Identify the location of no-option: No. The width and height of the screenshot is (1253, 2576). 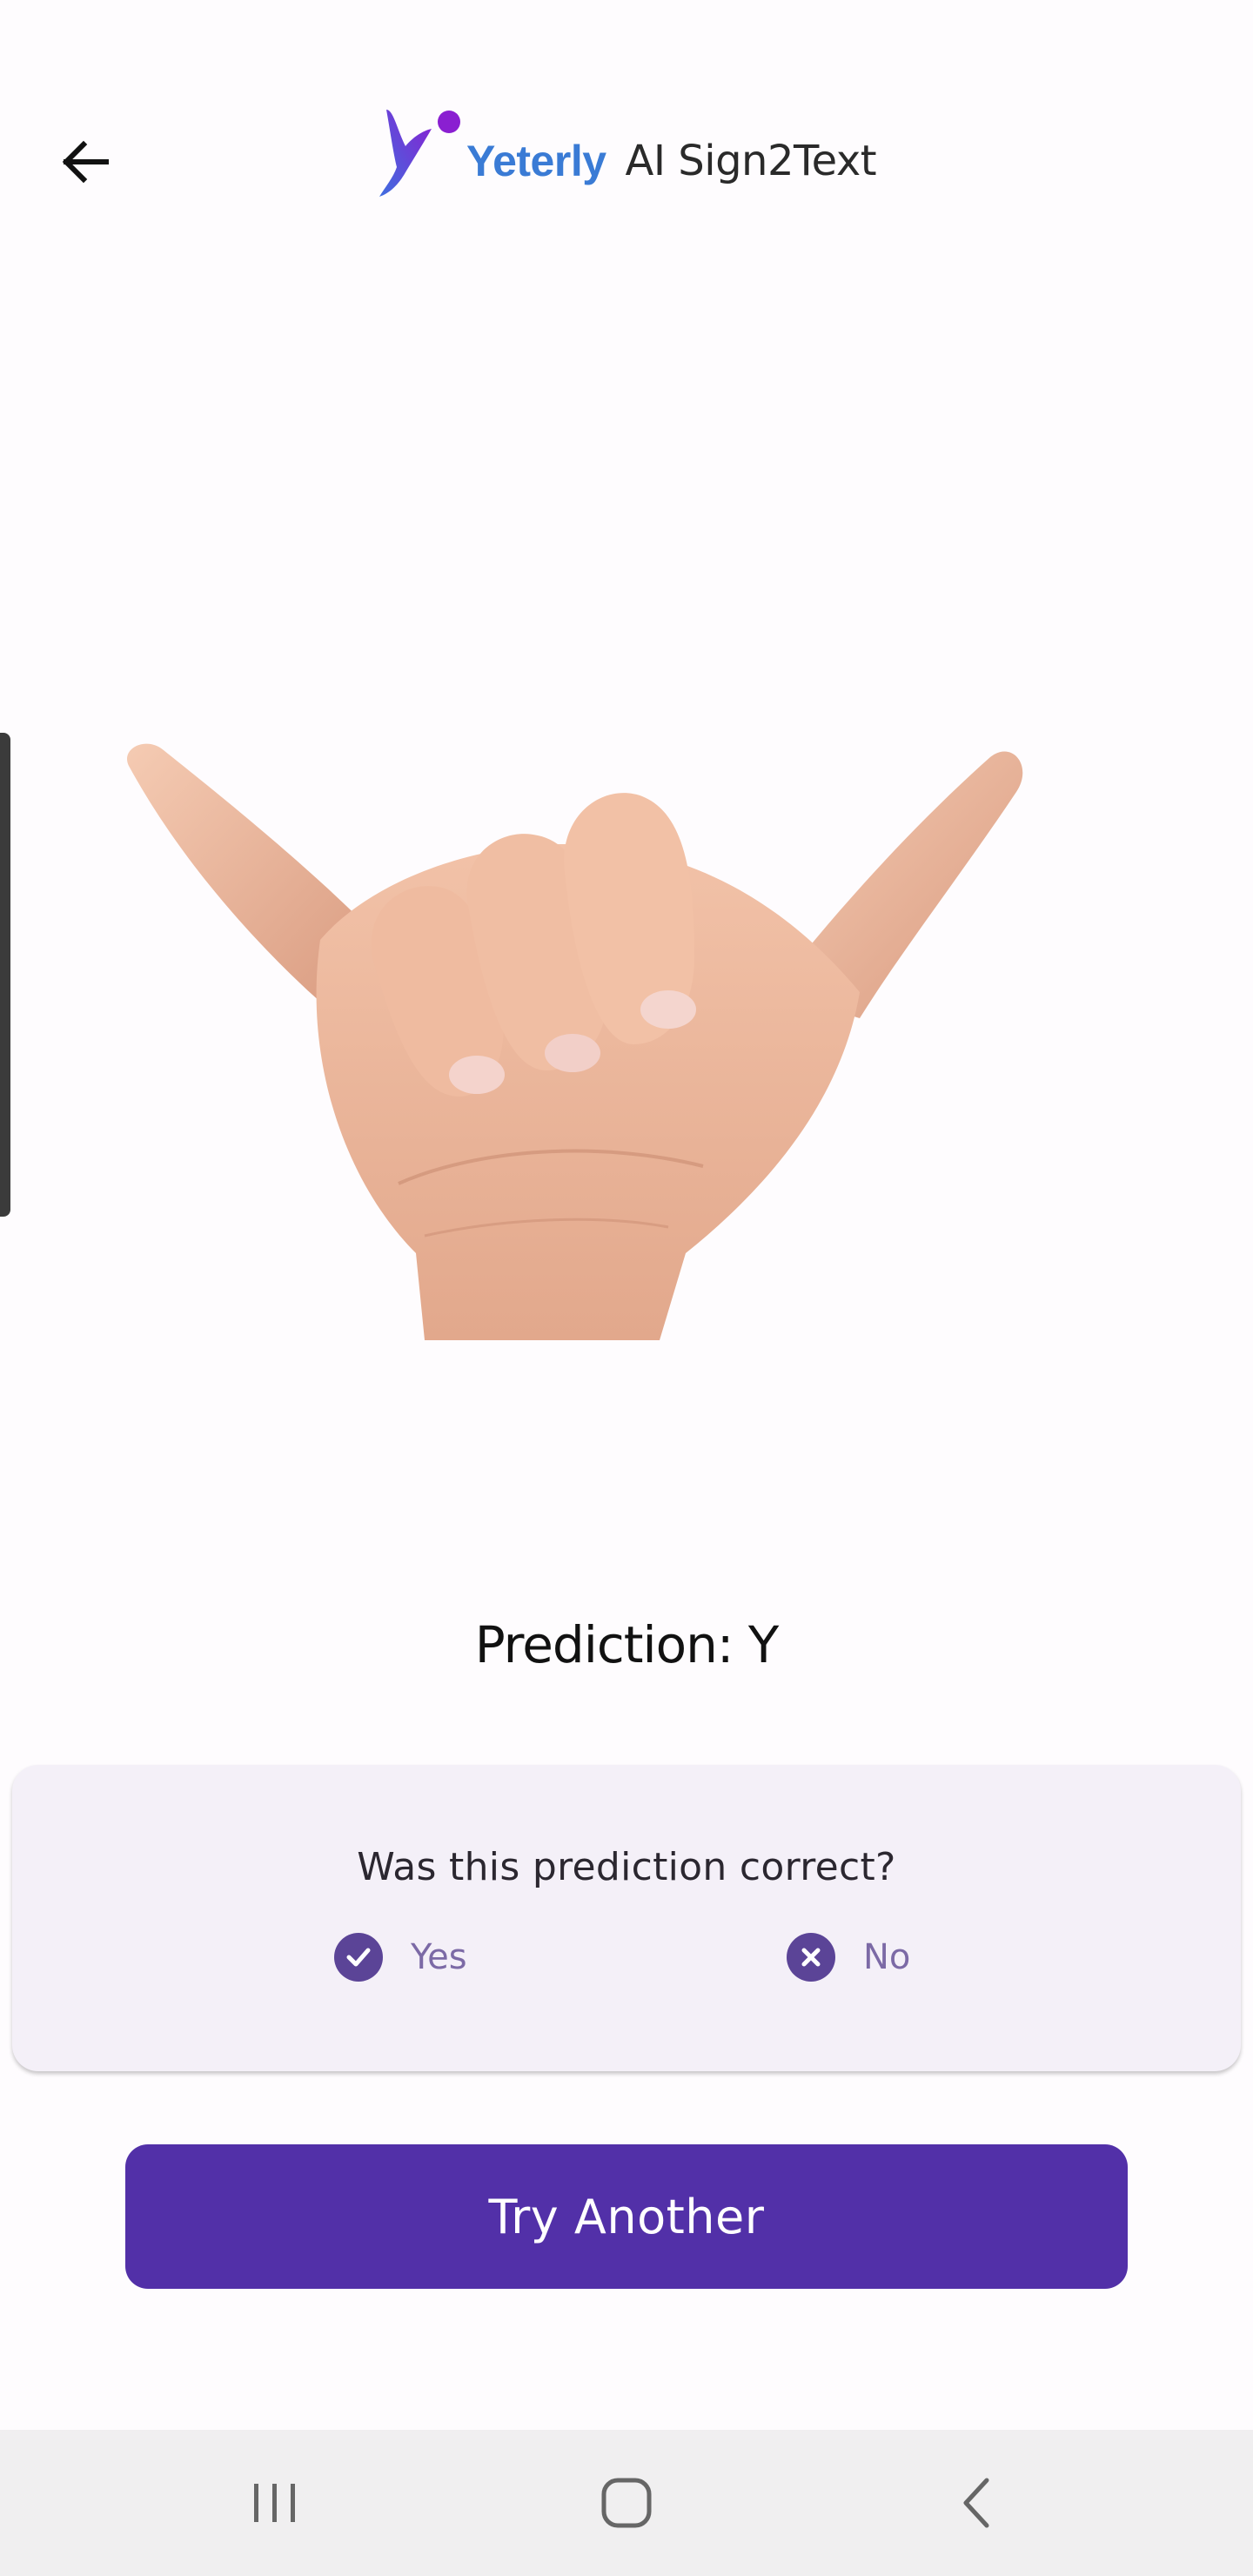
(848, 1957).